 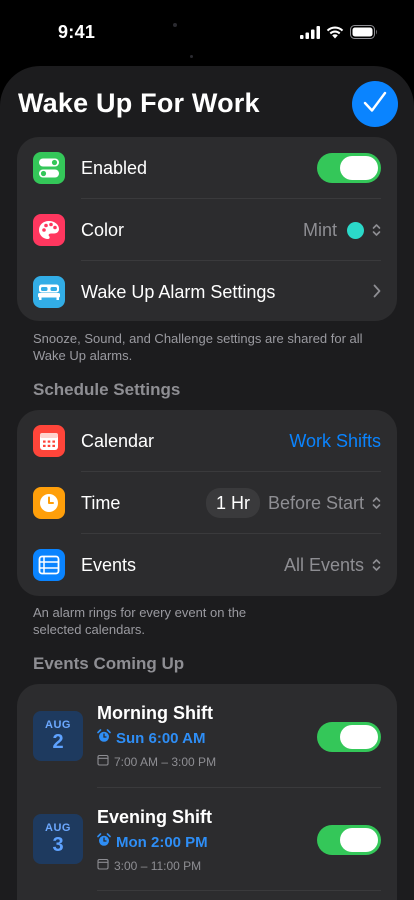 I want to click on event-day: 3, so click(x=58, y=845).